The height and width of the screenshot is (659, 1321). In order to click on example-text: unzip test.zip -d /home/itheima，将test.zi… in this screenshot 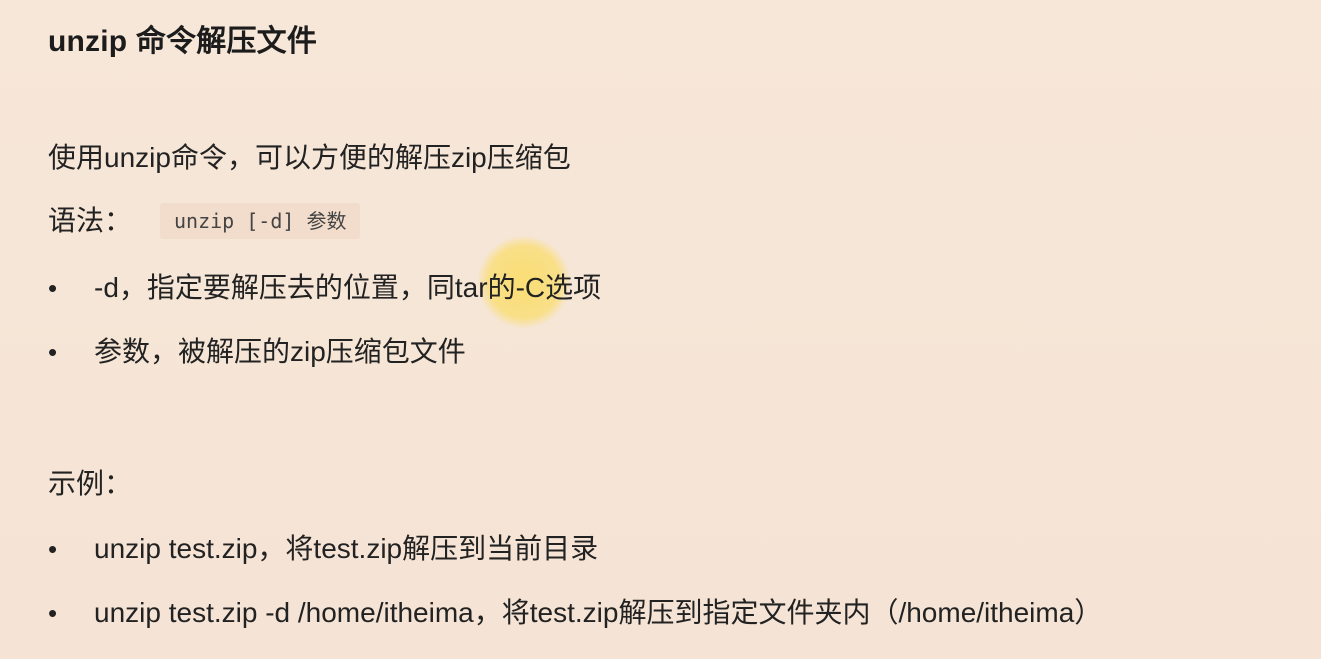, I will do `click(598, 612)`.